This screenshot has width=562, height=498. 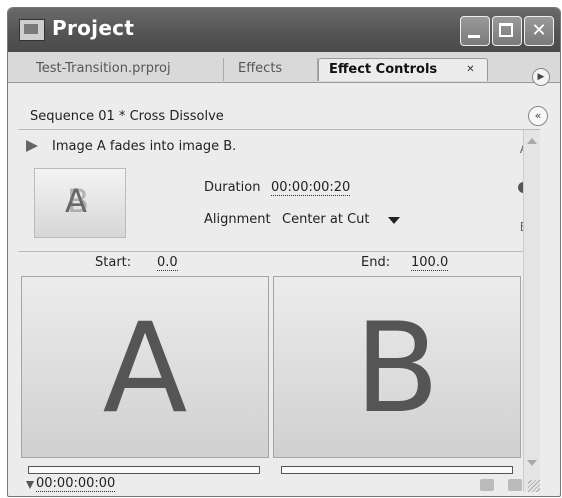 What do you see at coordinates (144, 470) in the screenshot?
I see `start-slider` at bounding box center [144, 470].